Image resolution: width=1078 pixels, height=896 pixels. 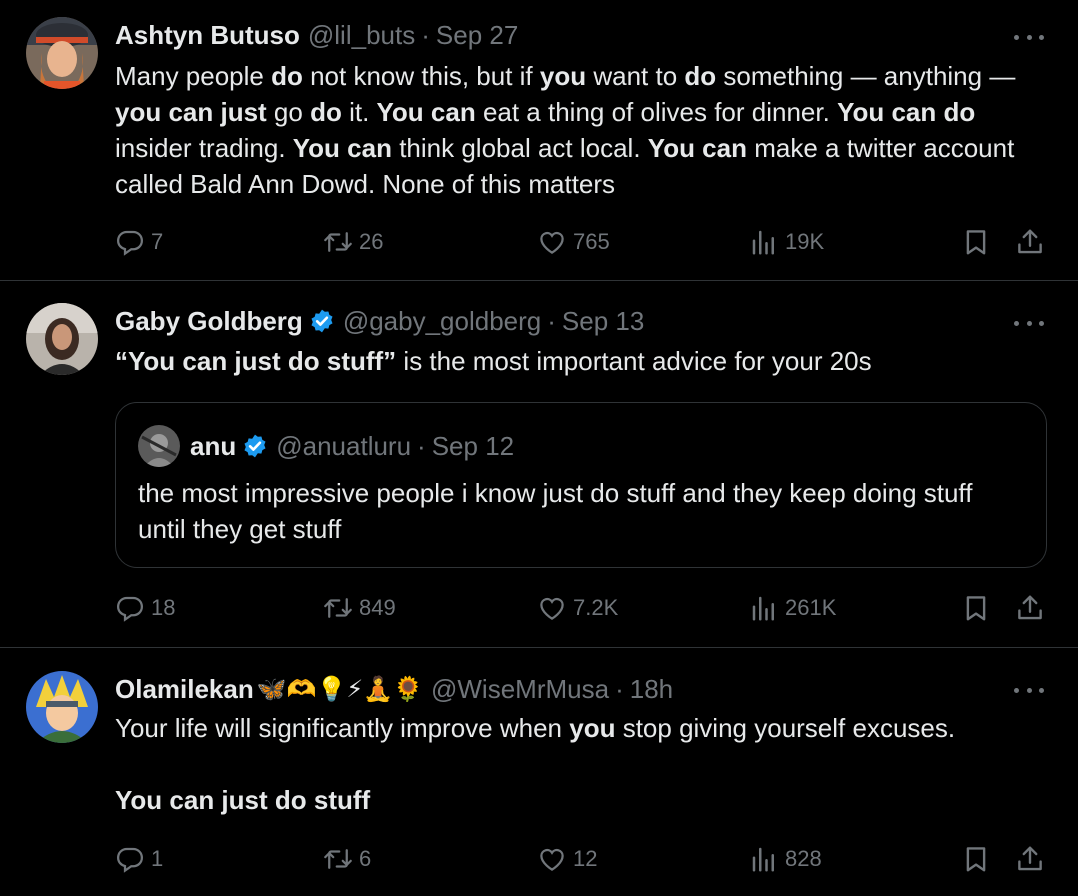 I want to click on like-button: 765, so click(x=573, y=242).